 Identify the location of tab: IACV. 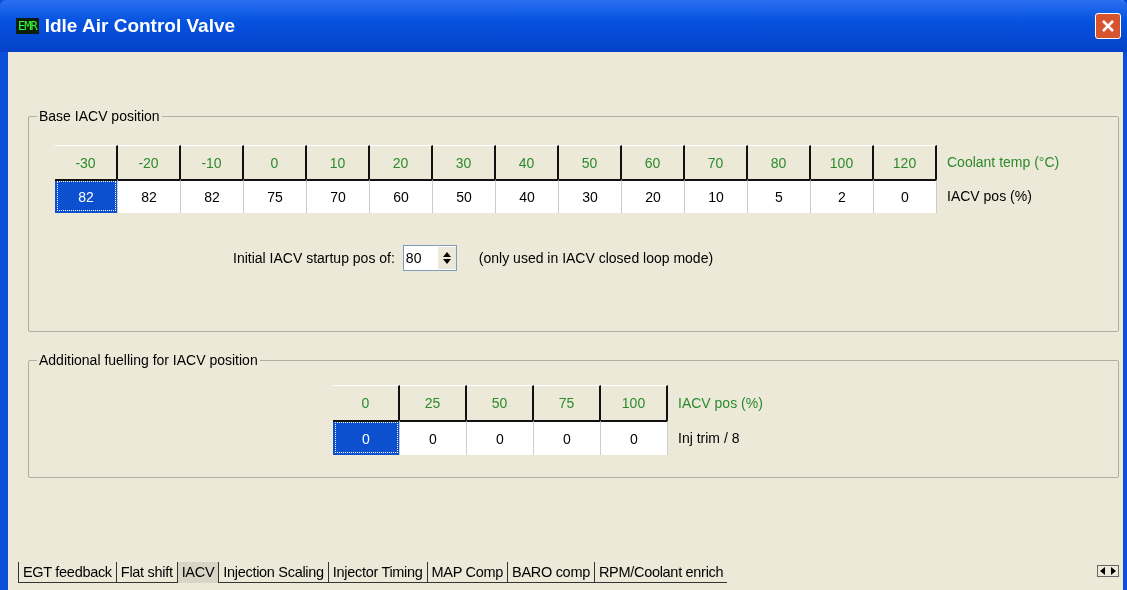
(197, 572).